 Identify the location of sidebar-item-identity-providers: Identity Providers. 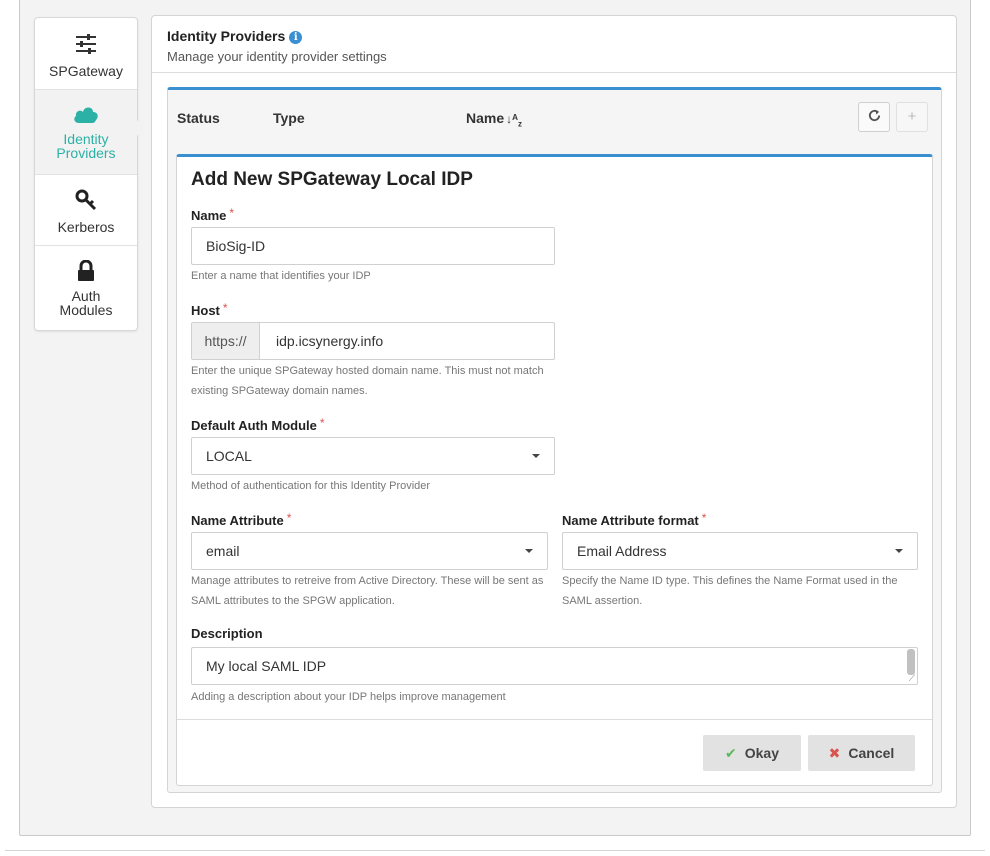
(90, 132).